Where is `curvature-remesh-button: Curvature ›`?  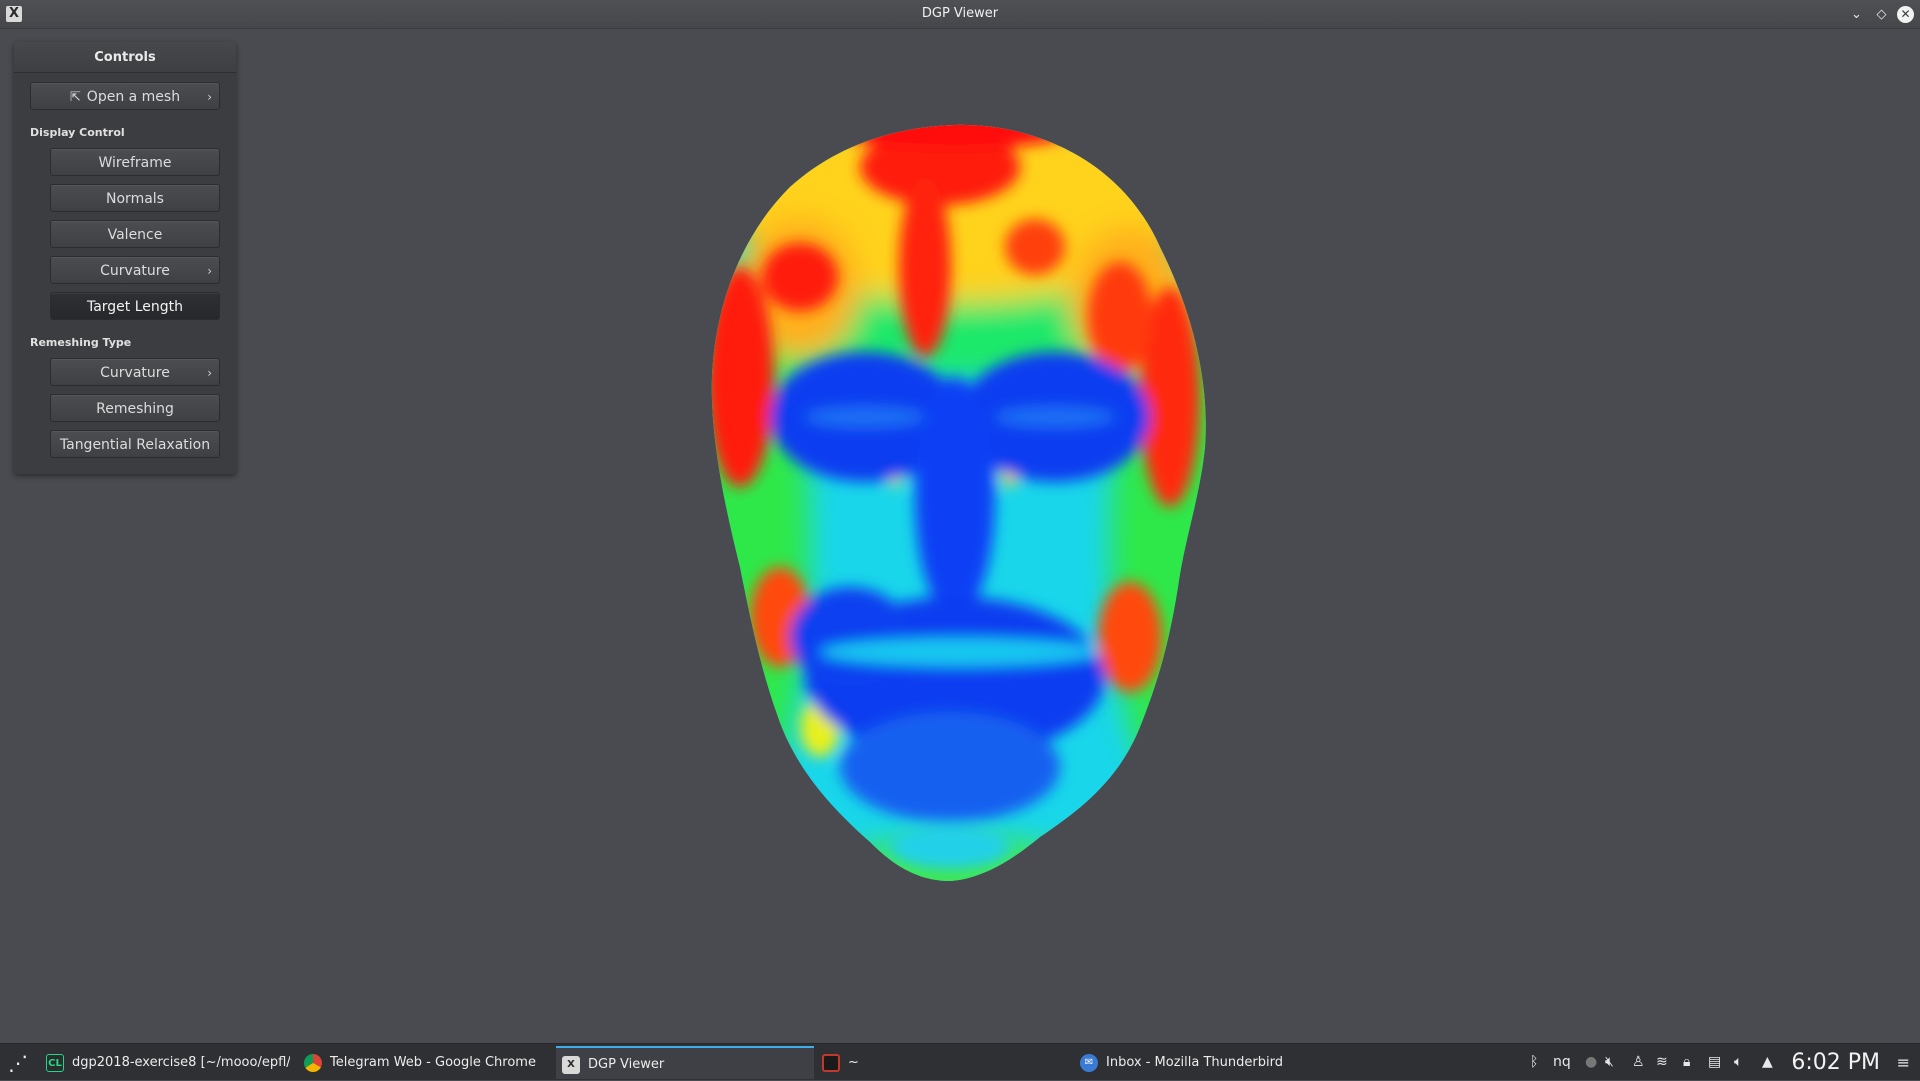
curvature-remesh-button: Curvature › is located at coordinates (135, 372).